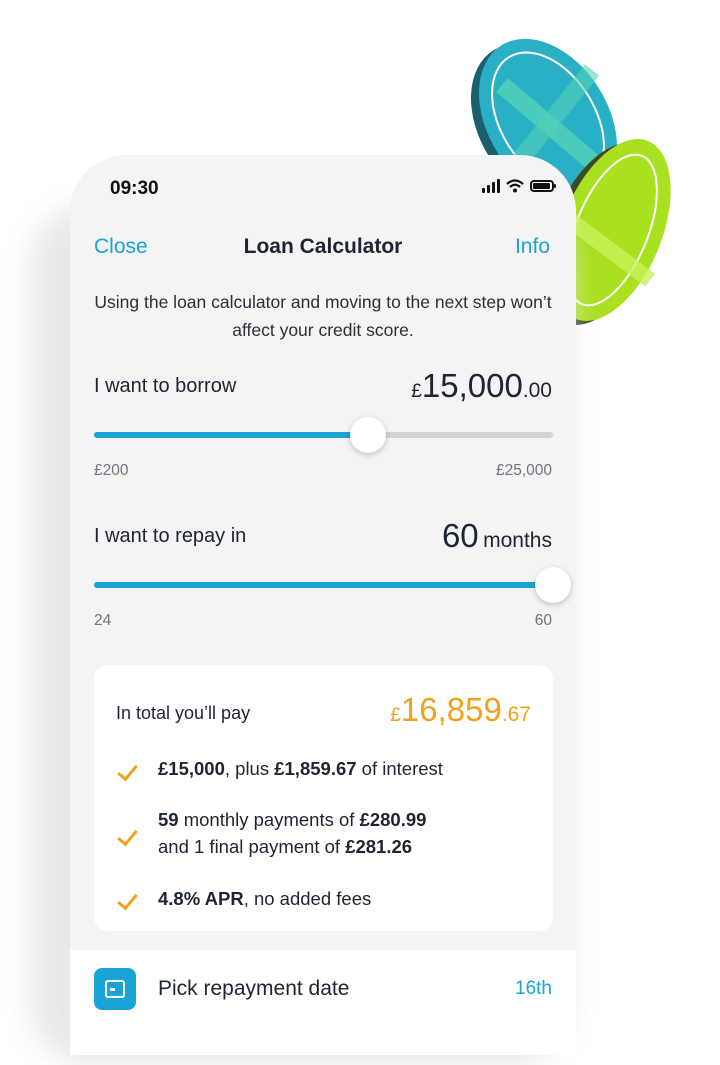 The width and height of the screenshot is (720, 1065). Describe the element at coordinates (533, 989) in the screenshot. I see `repayment-date-value: 16th` at that location.